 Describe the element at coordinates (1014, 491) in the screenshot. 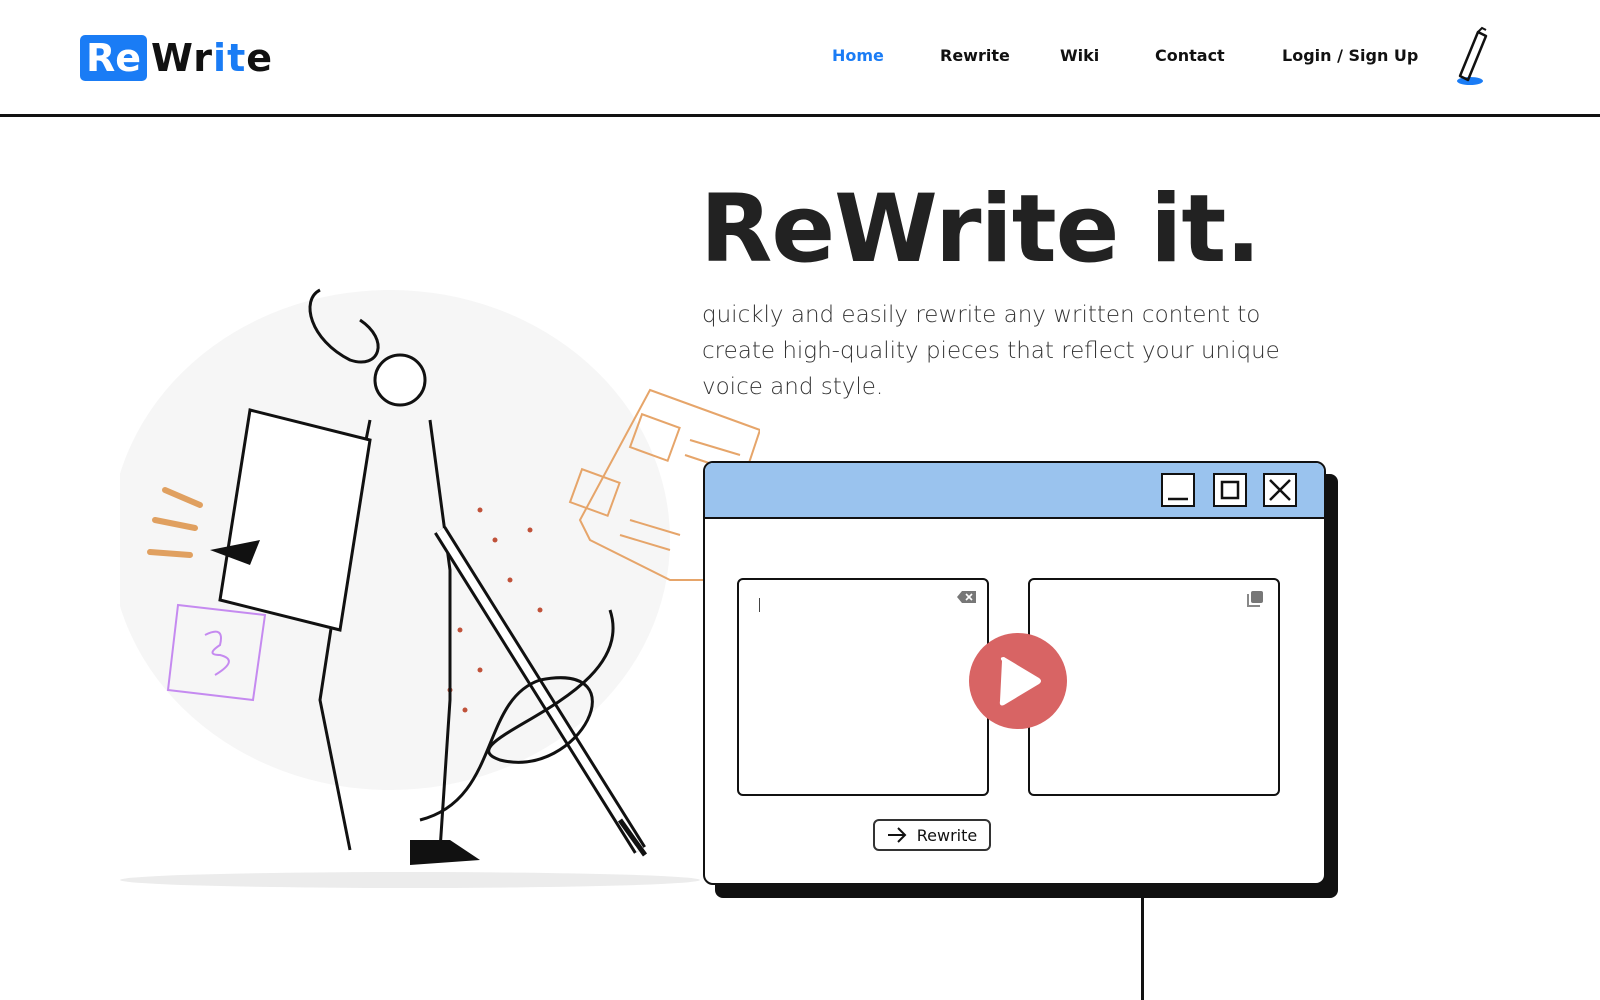

I see `window-titlebar` at that location.